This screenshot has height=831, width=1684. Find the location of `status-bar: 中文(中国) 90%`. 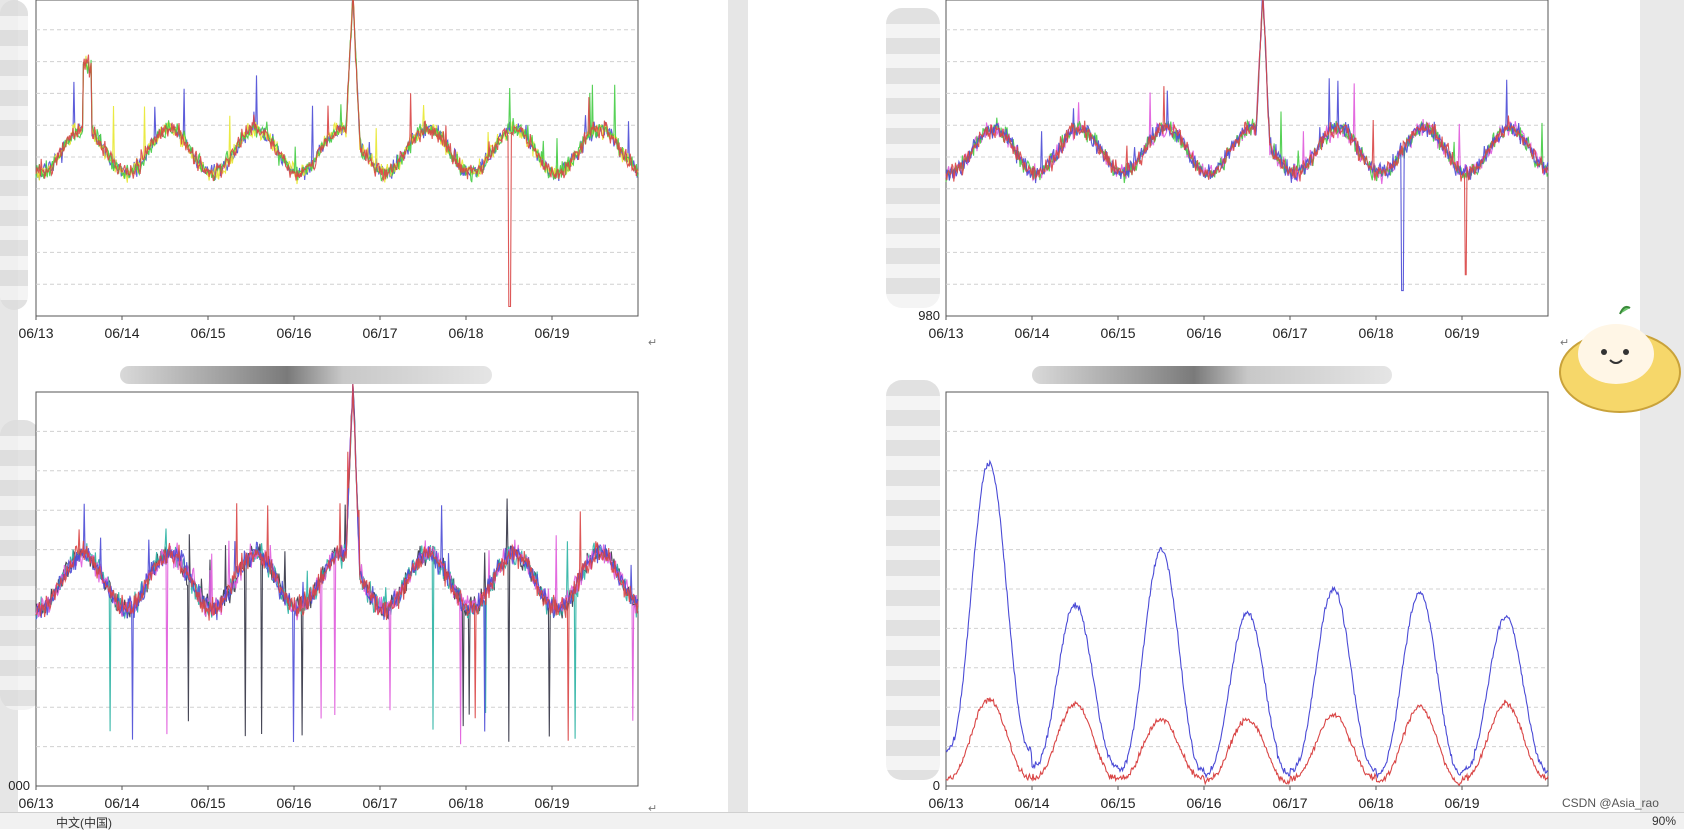

status-bar: 中文(中国) 90% is located at coordinates (842, 821).